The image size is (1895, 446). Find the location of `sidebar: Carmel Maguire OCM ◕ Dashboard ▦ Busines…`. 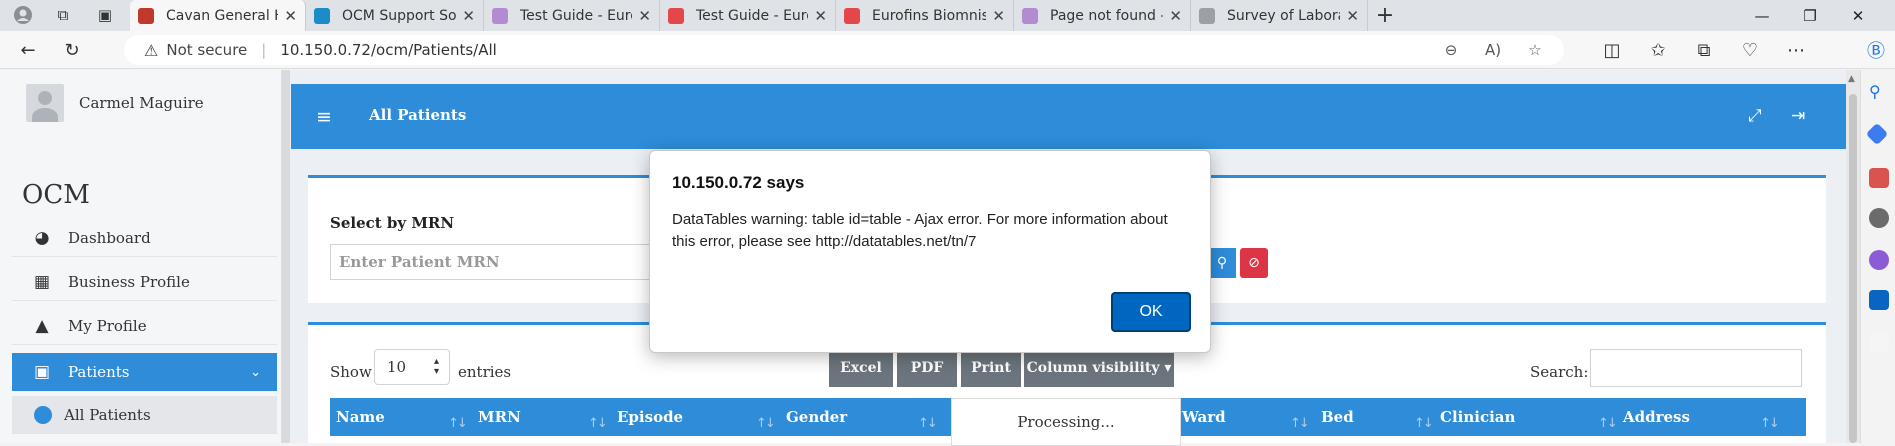

sidebar: Carmel Maguire OCM ◕ Dashboard ▦ Busines… is located at coordinates (141, 256).